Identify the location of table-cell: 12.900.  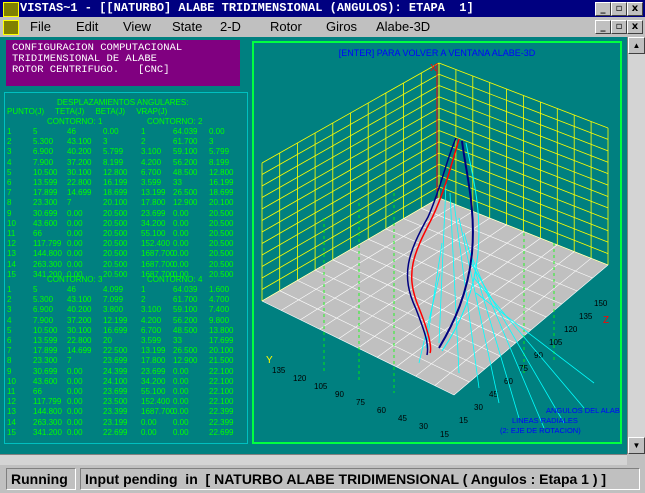
(185, 203).